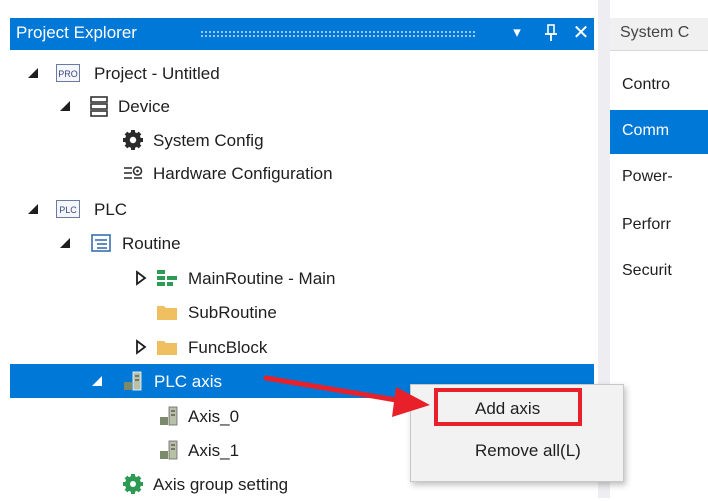  Describe the element at coordinates (228, 347) in the screenshot. I see `tree-label: FuncBlock` at that location.